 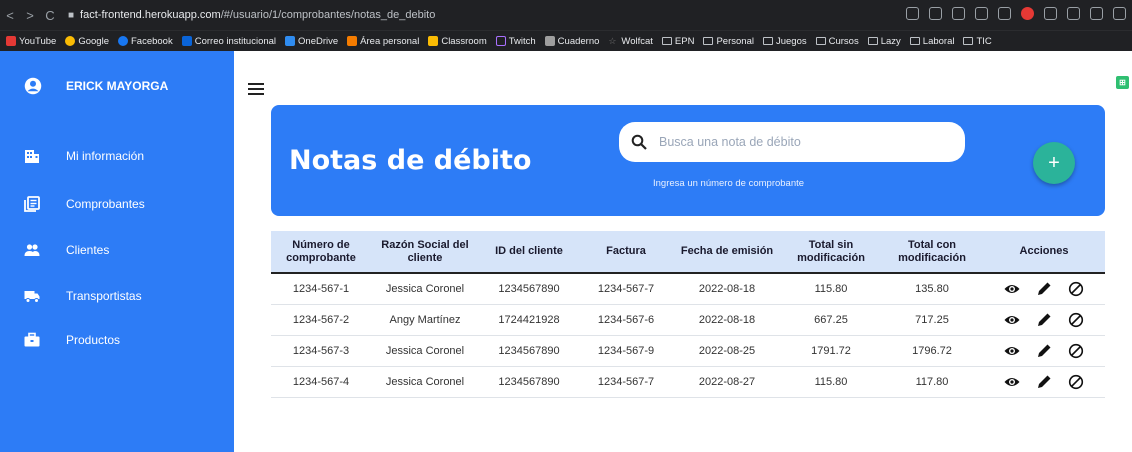 I want to click on cell-razon-social: Jessica Coronel, so click(x=425, y=351).